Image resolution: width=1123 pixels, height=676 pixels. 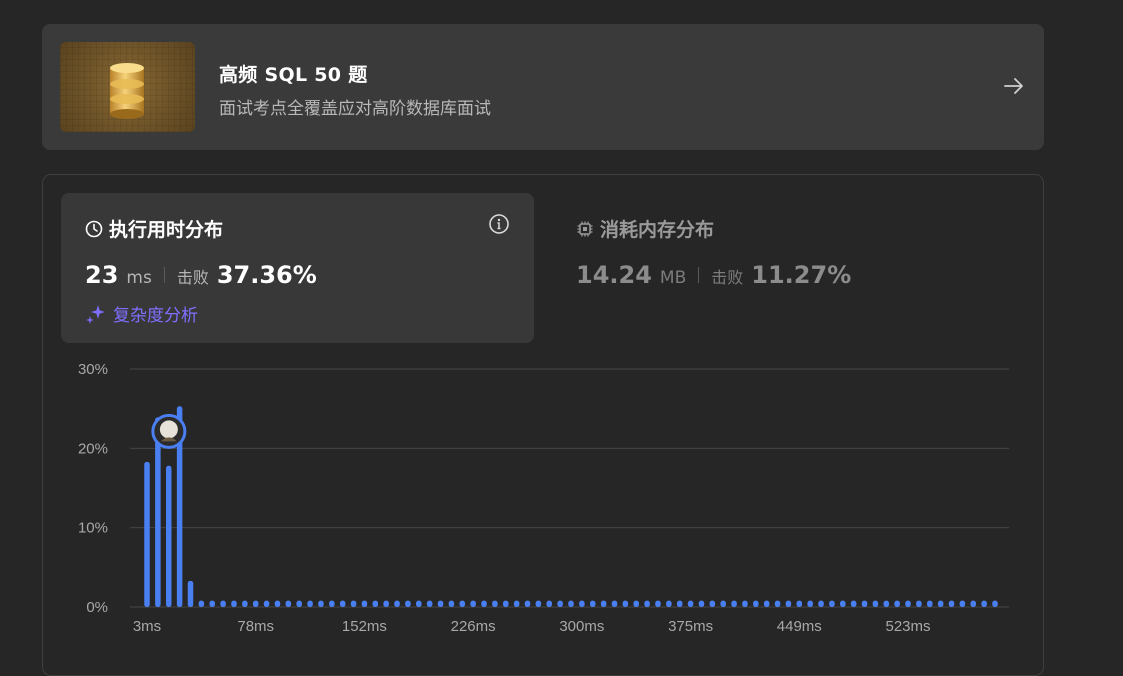 I want to click on memory-unit: MB, so click(x=673, y=278).